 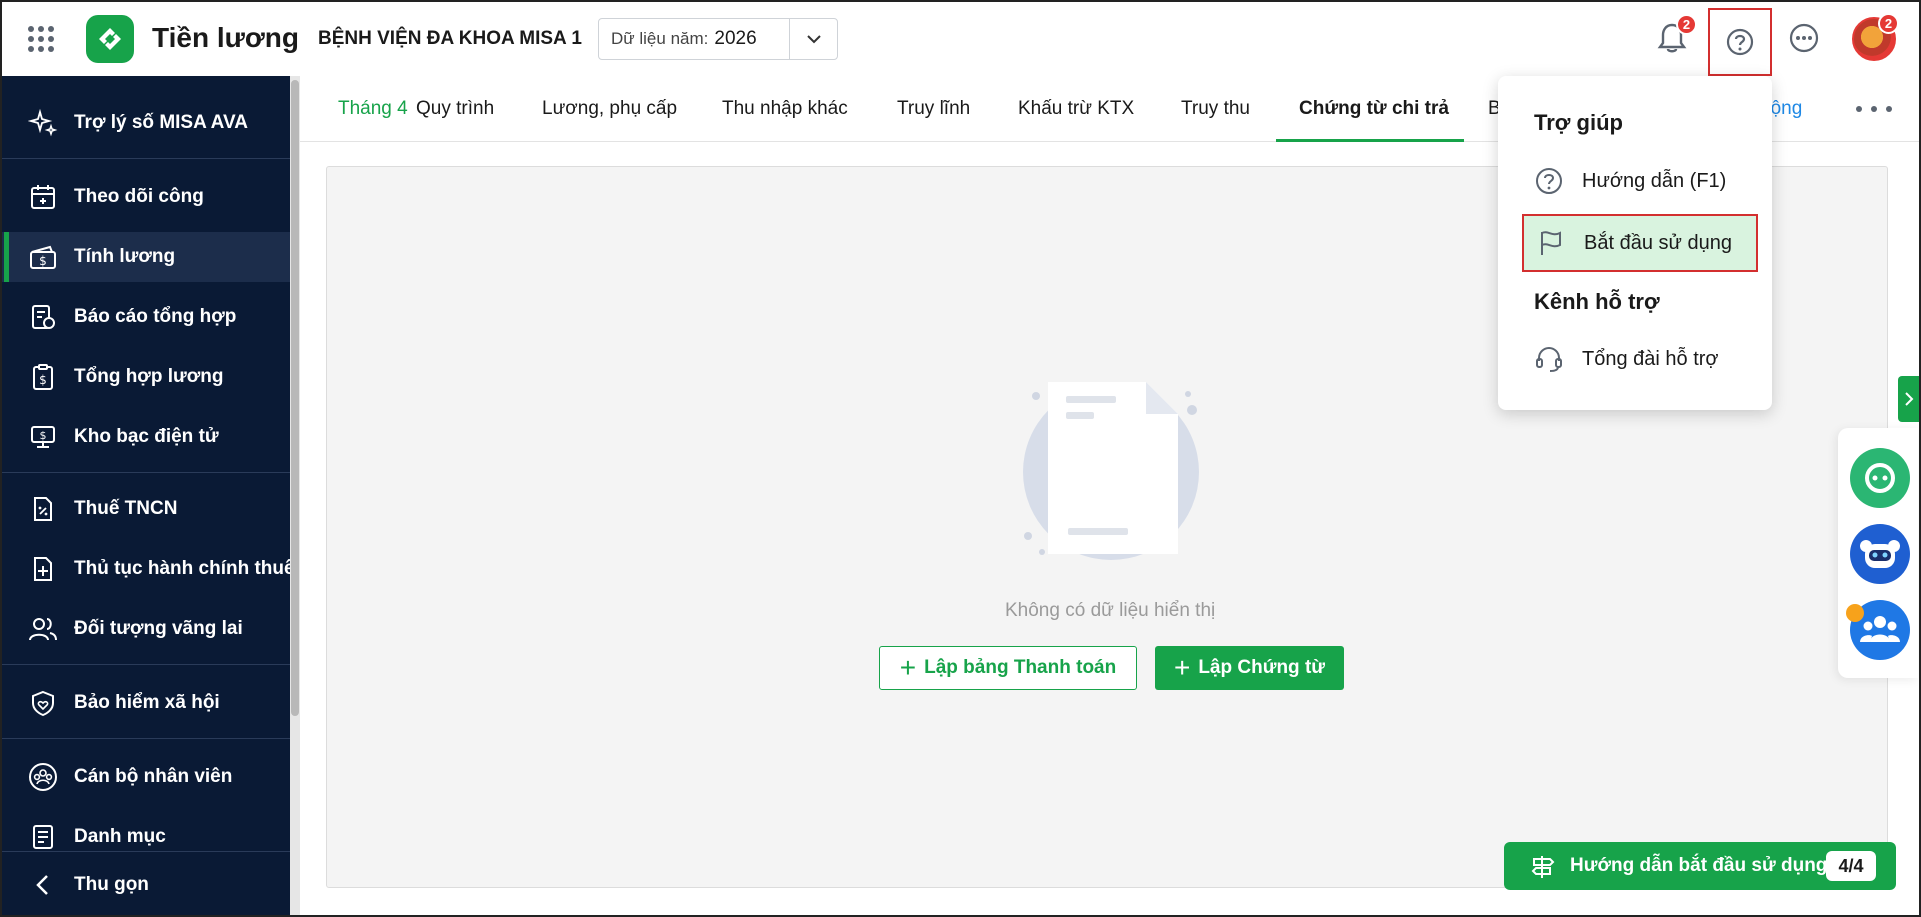 What do you see at coordinates (1262, 667) in the screenshot?
I see `create-voucher-label: Lập Chứng từ` at bounding box center [1262, 667].